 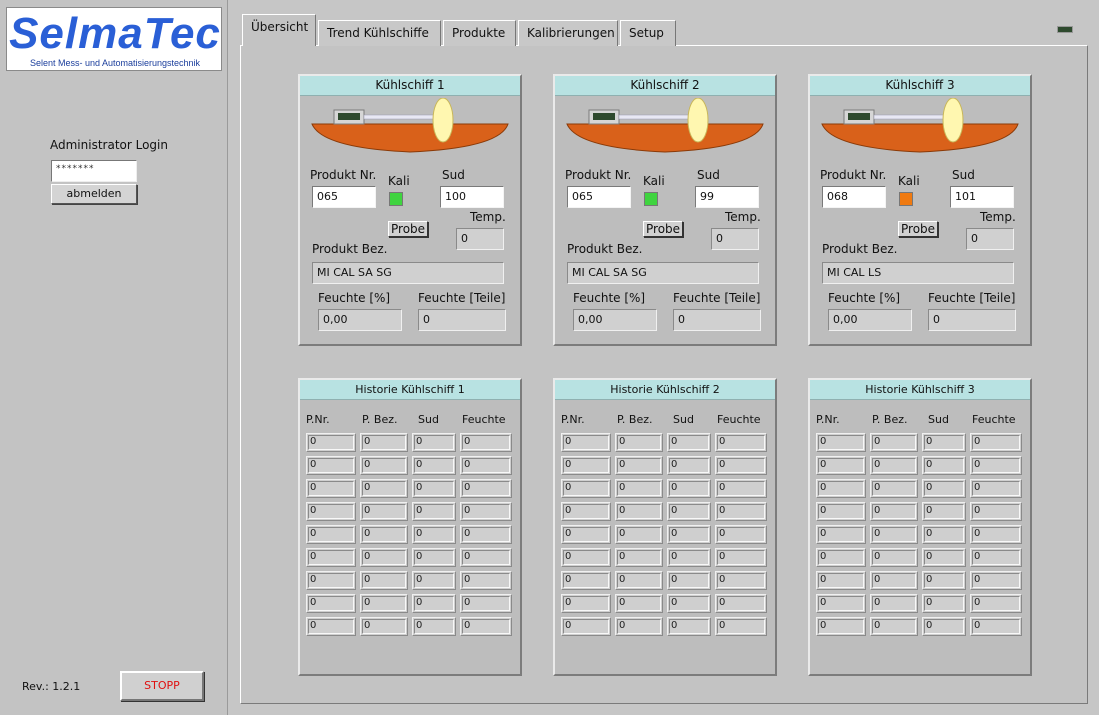 What do you see at coordinates (94, 171) in the screenshot?
I see `password-field: *******` at bounding box center [94, 171].